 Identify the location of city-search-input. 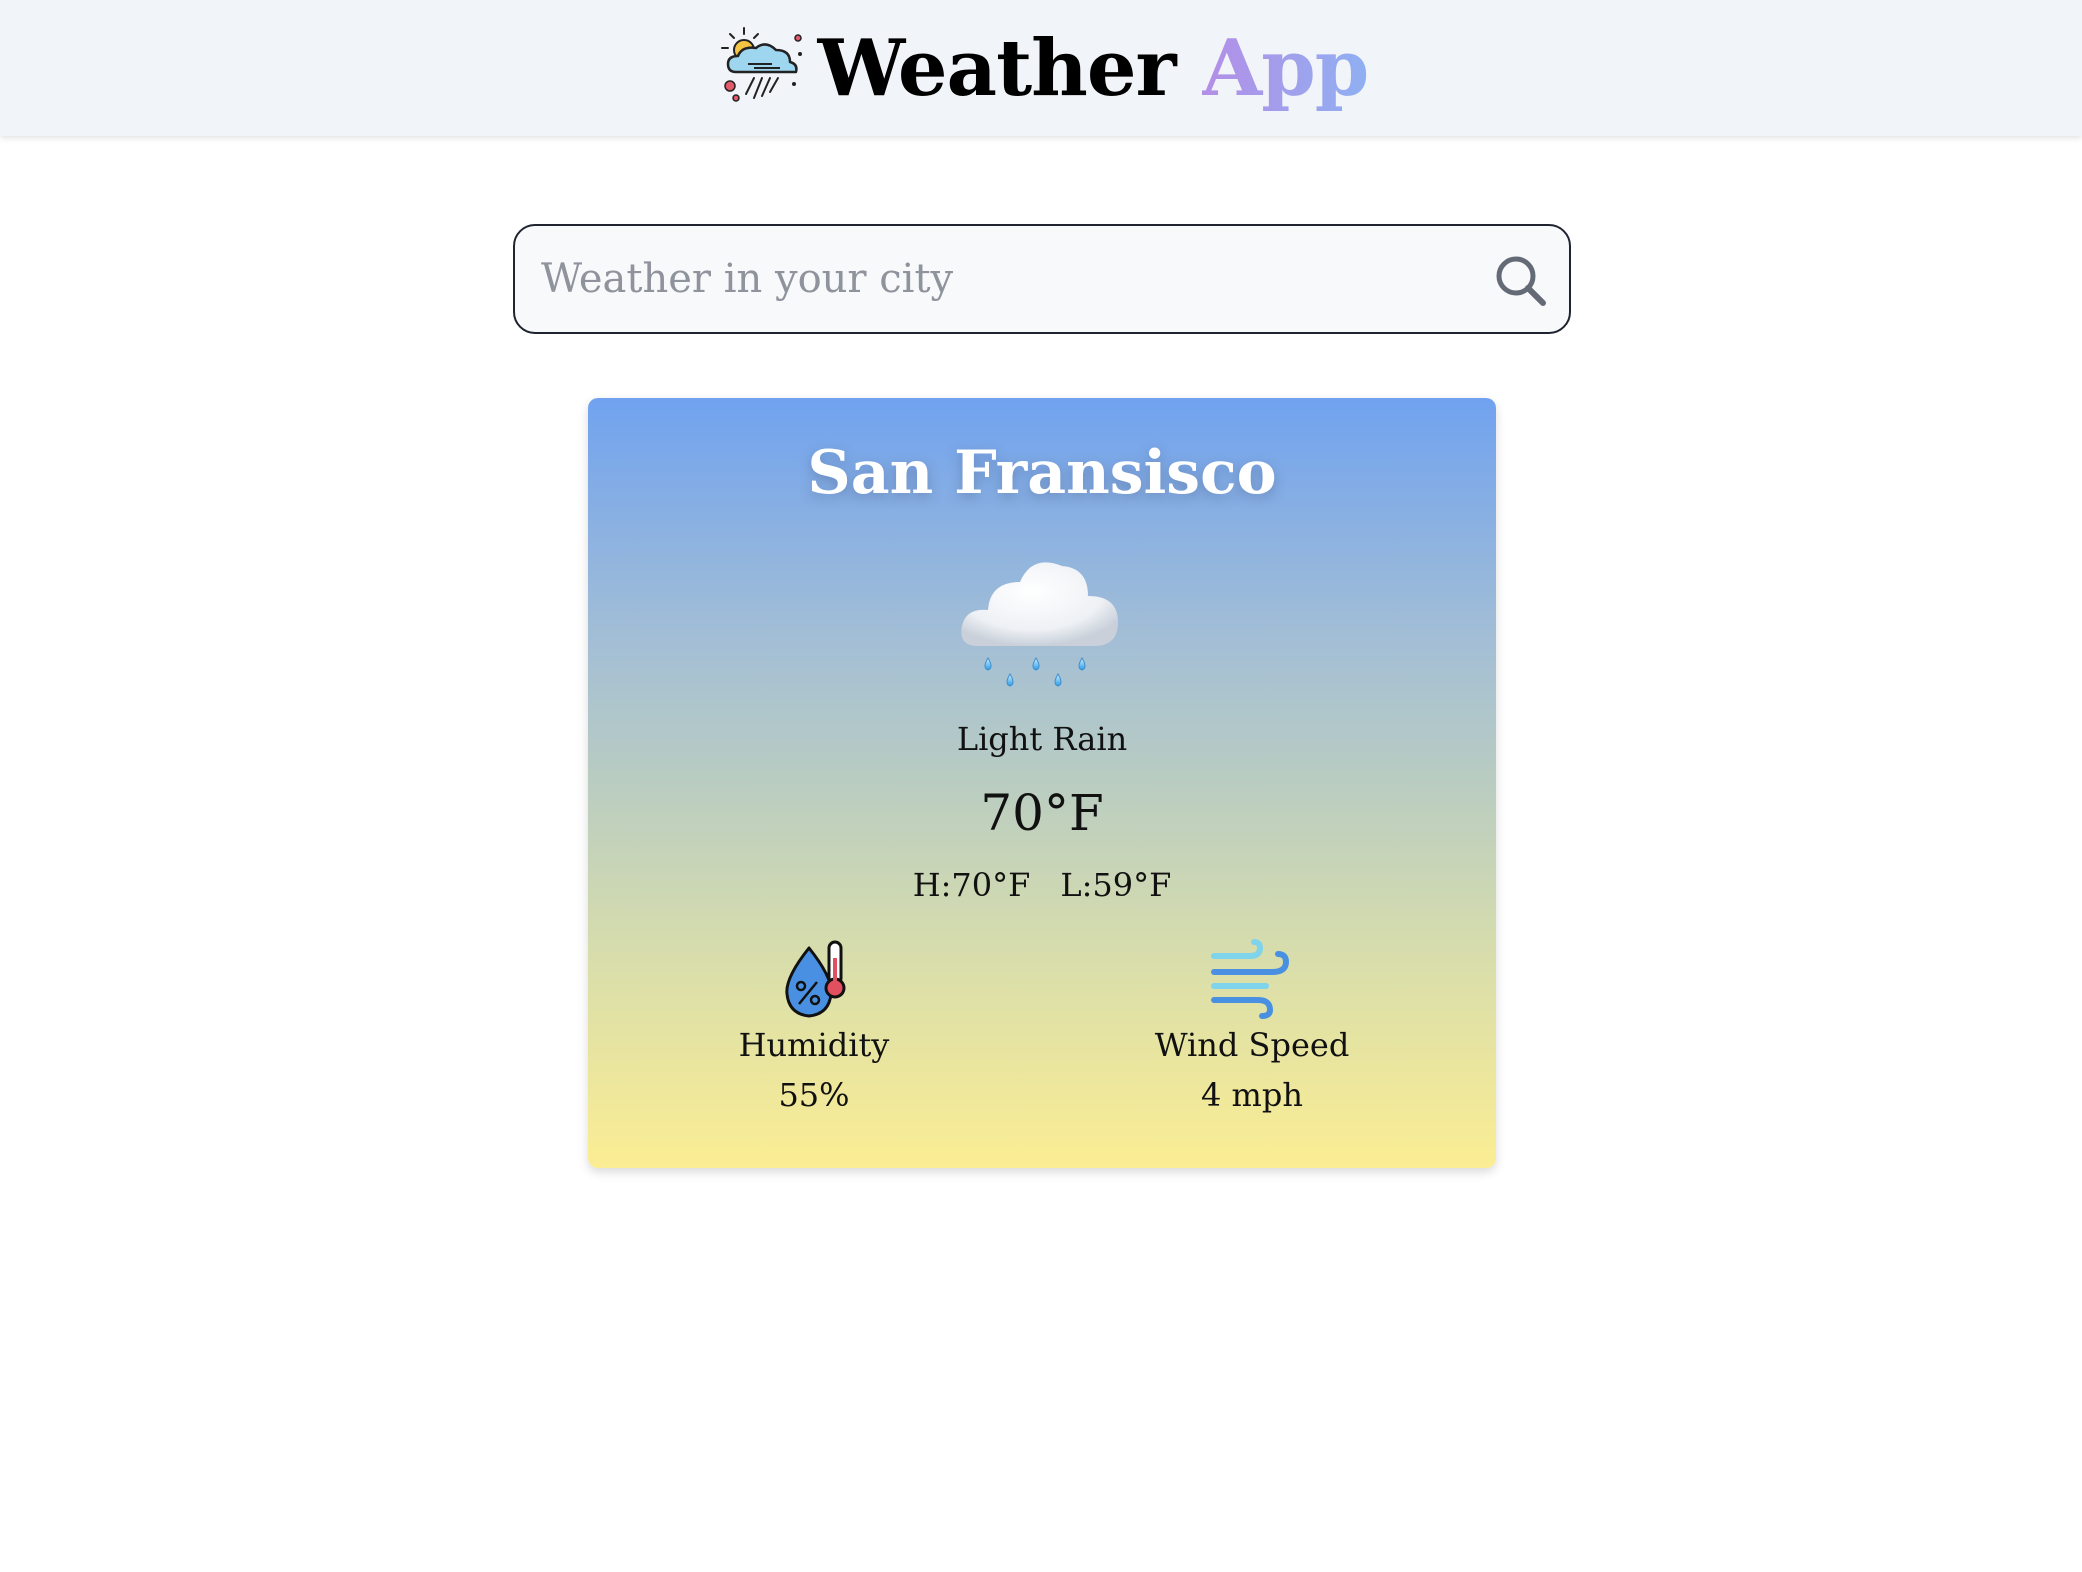
(1014, 279).